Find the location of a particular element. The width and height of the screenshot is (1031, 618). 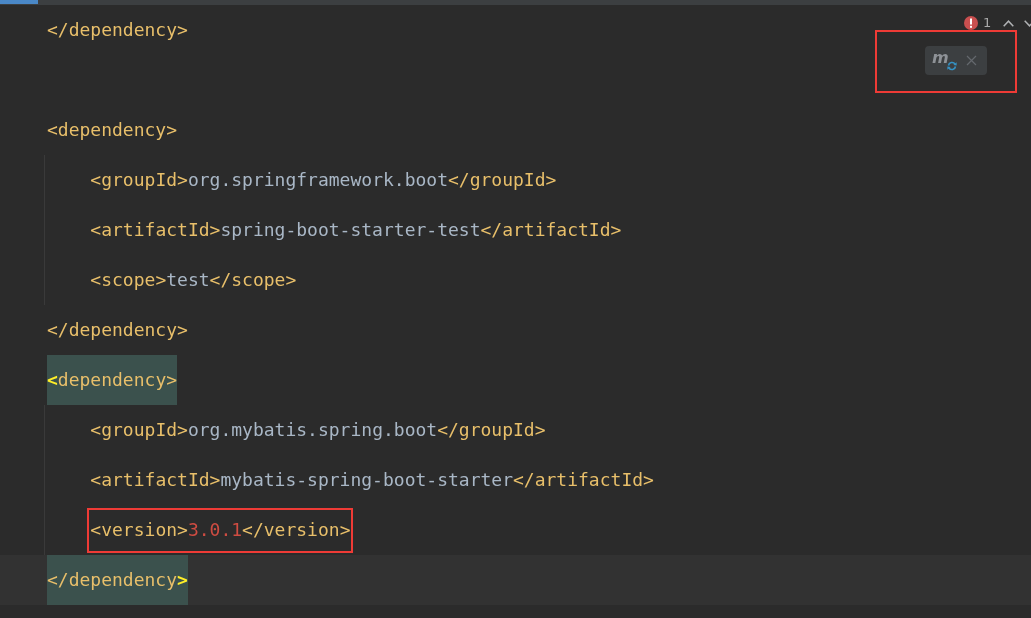

refresh-icon is located at coordinates (951, 65).